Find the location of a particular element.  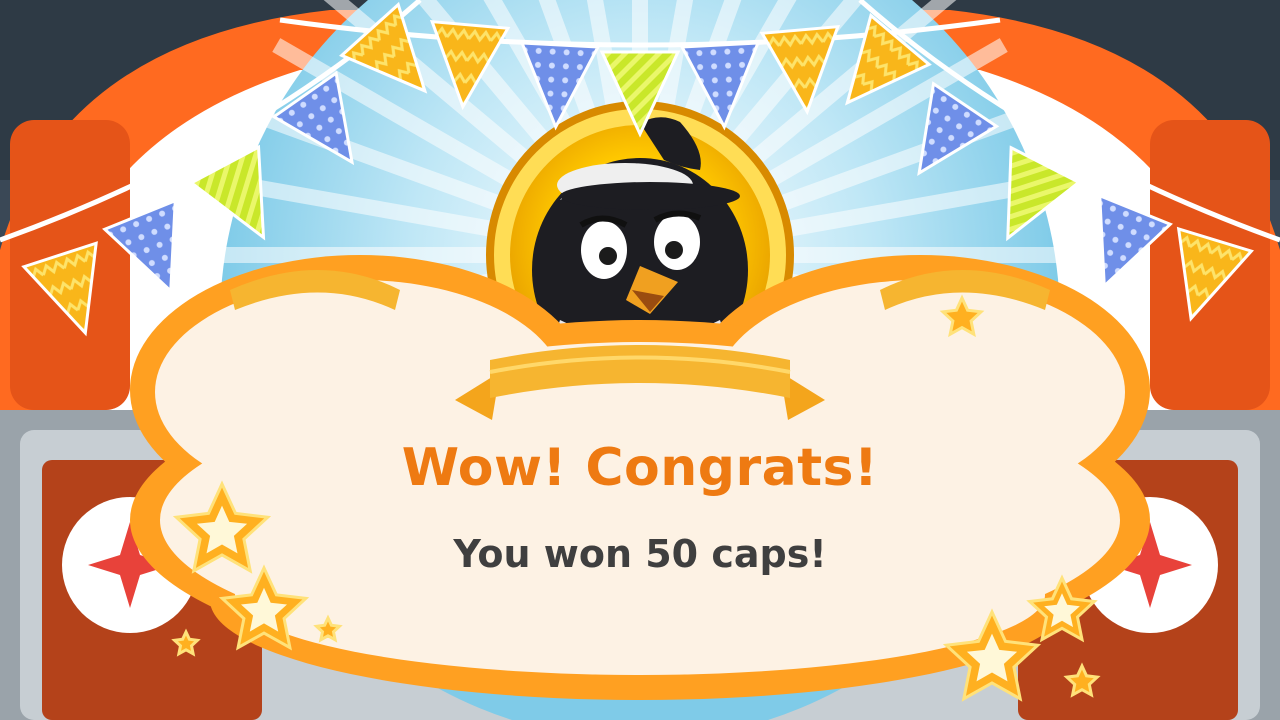

reward-message: You won 50 caps! is located at coordinates (640, 554).